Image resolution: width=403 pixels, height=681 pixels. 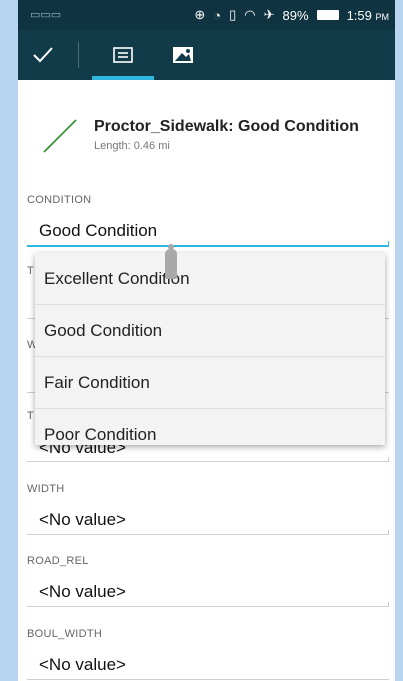 What do you see at coordinates (226, 126) in the screenshot?
I see `feature-title: Proctor_Sidewalk: Good Condition` at bounding box center [226, 126].